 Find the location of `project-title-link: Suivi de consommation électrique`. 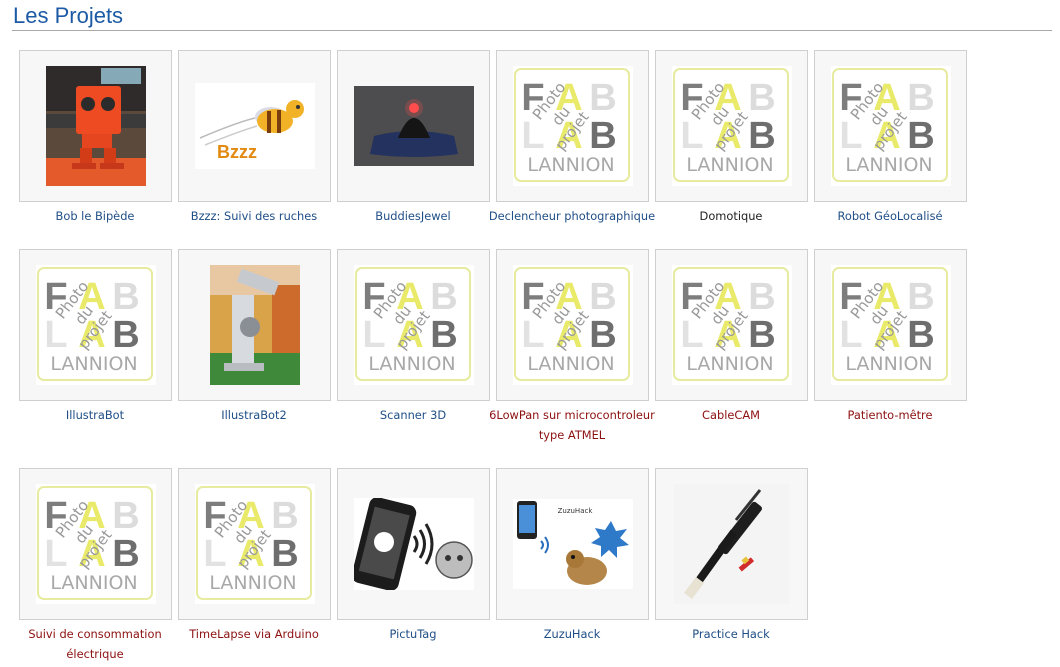

project-title-link: Suivi de consommation électrique is located at coordinates (95, 644).